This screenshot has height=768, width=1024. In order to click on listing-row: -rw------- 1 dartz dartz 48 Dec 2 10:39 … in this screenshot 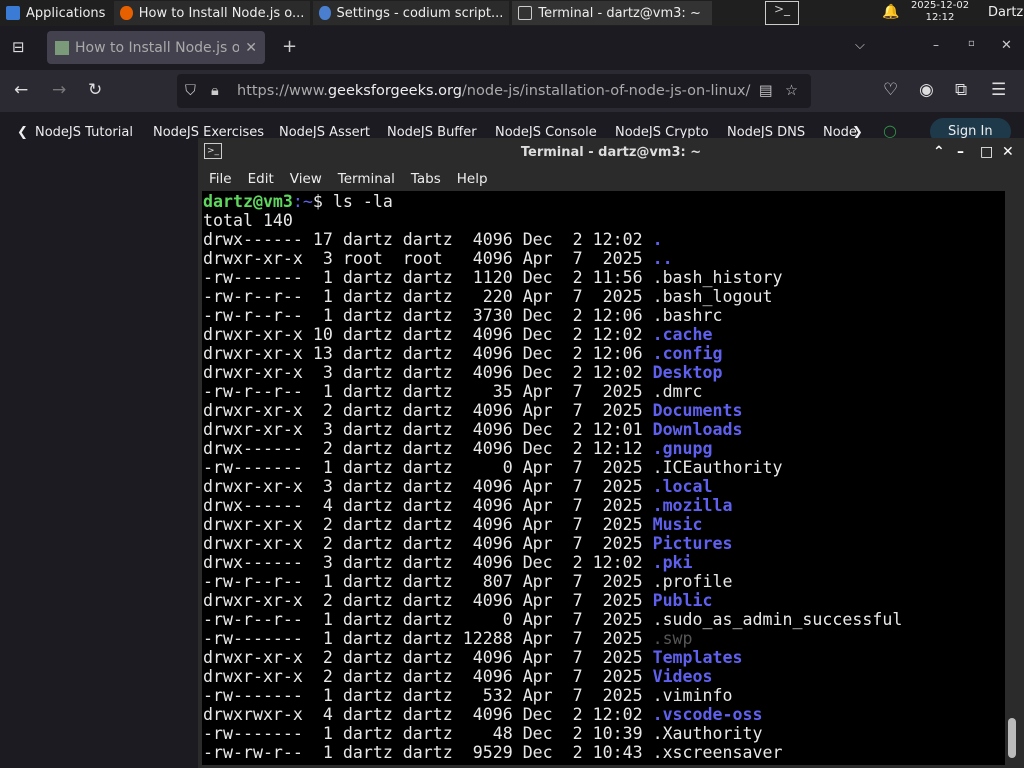, I will do `click(604, 733)`.